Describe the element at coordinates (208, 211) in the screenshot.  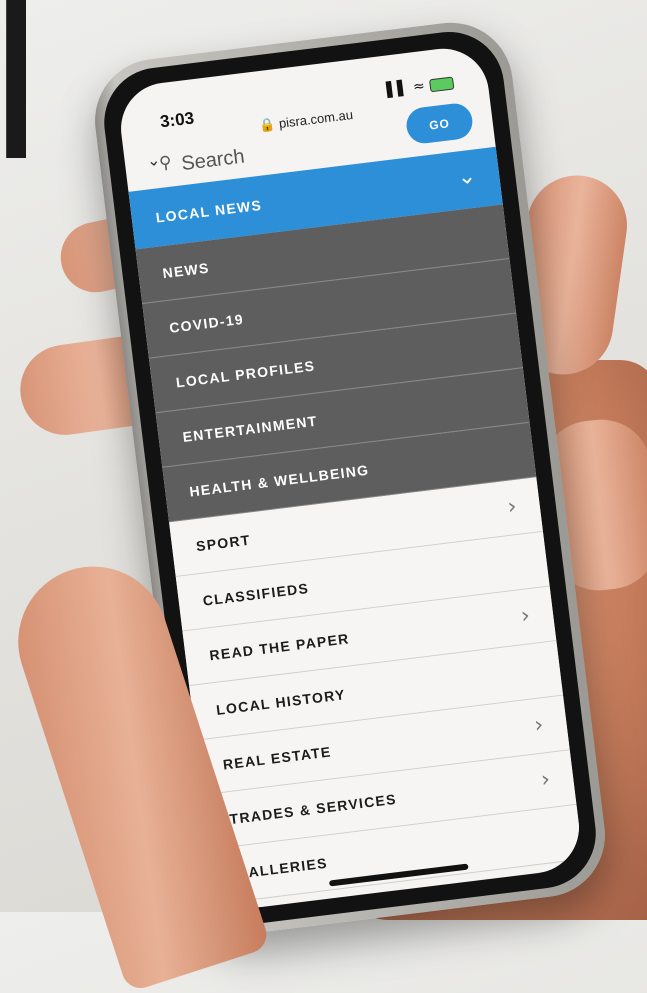
I see `menu-item-label: LOCAL NEWS` at that location.